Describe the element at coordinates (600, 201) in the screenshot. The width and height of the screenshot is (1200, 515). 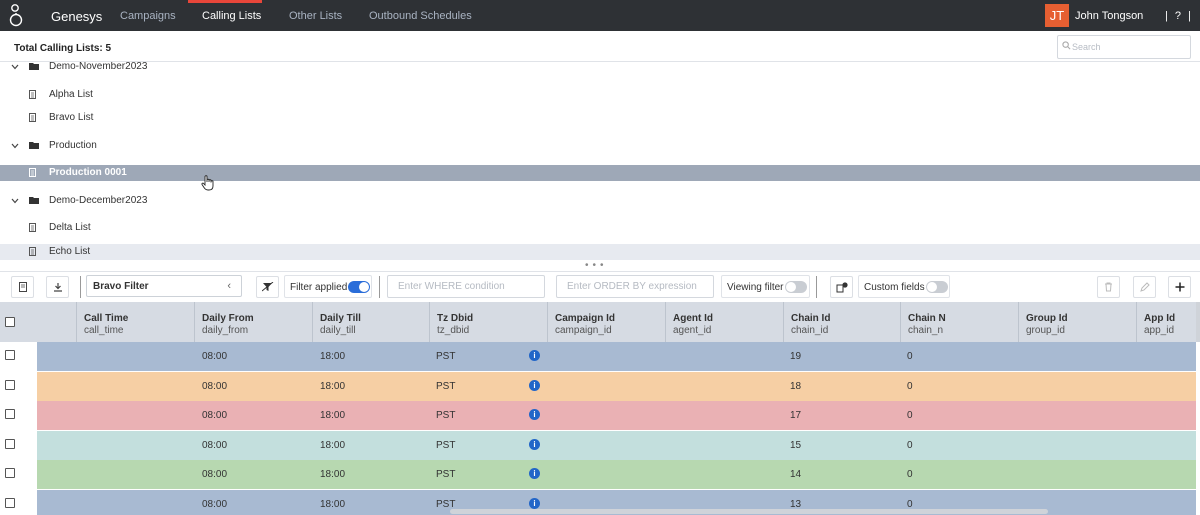
I see `tree-folder-demo-december: Demo-December2023` at that location.